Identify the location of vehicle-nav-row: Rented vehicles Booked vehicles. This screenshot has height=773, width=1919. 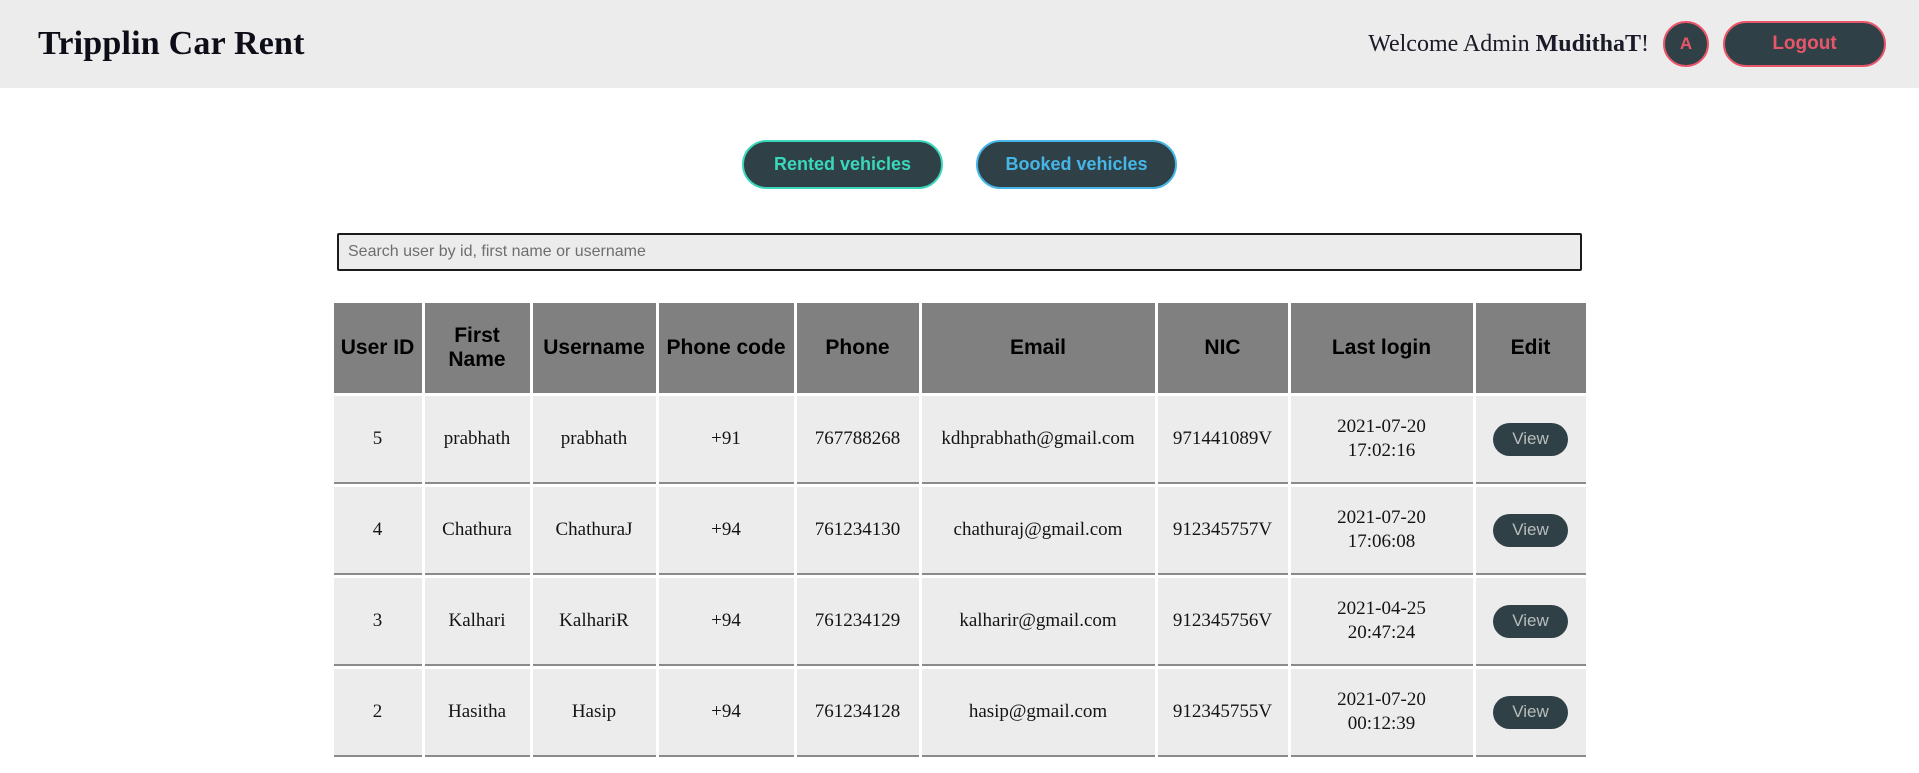
(959, 164).